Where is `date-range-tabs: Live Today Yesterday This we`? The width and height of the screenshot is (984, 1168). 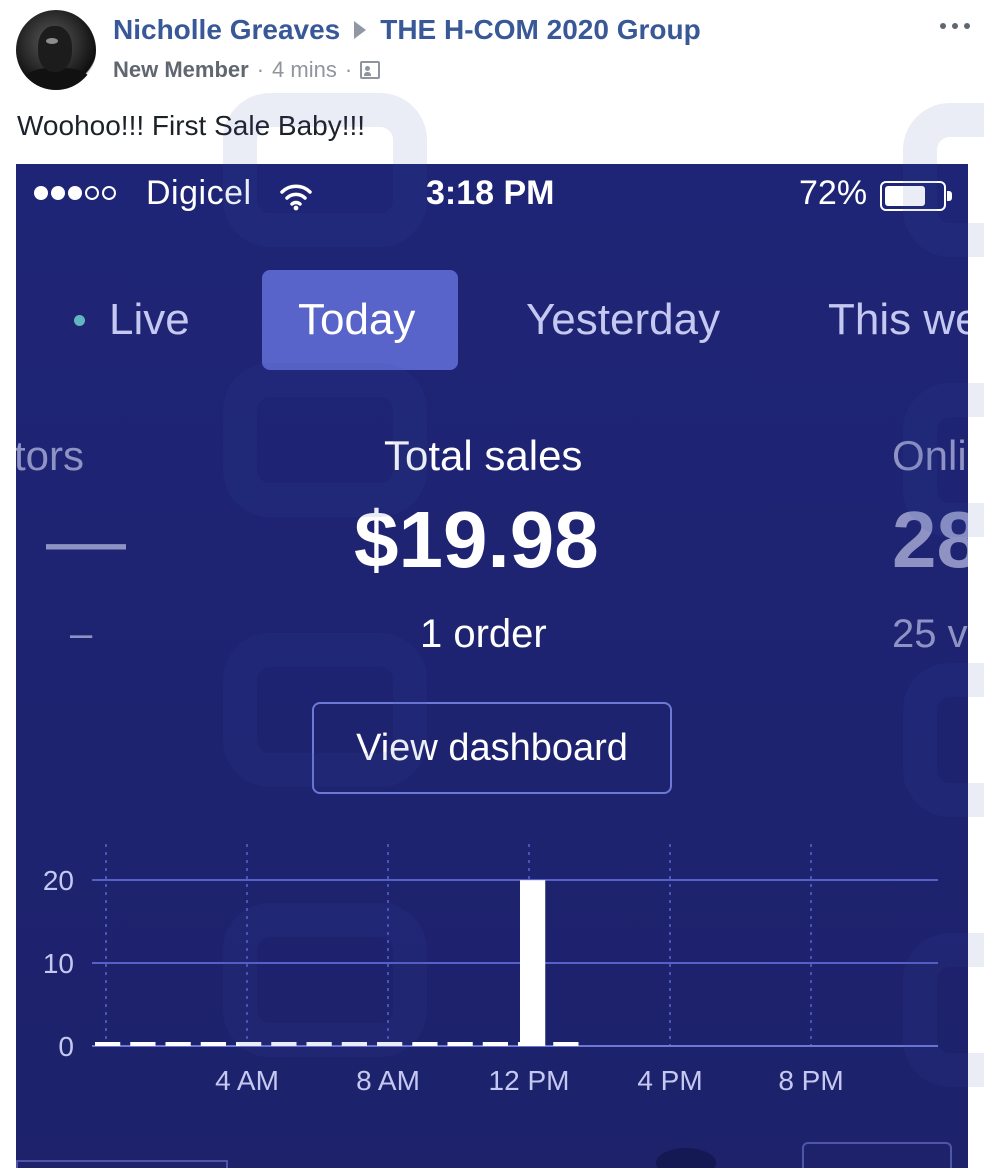 date-range-tabs: Live Today Yesterday This we is located at coordinates (492, 320).